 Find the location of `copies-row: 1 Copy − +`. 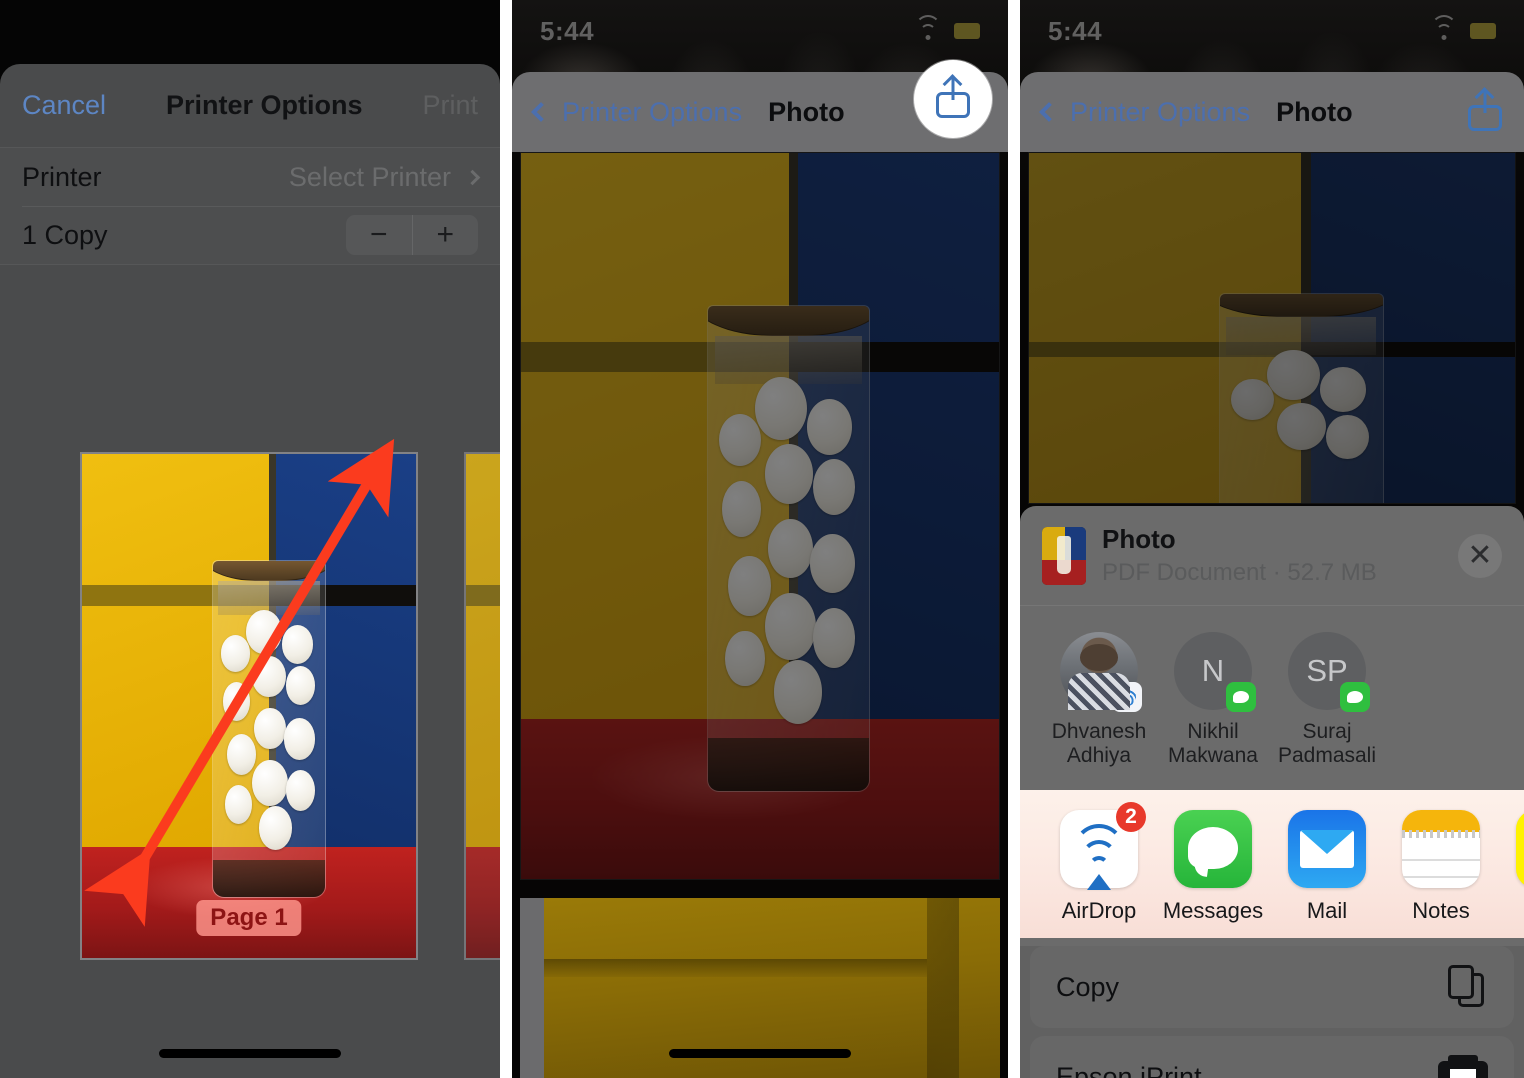

copies-row: 1 Copy − + is located at coordinates (250, 235).